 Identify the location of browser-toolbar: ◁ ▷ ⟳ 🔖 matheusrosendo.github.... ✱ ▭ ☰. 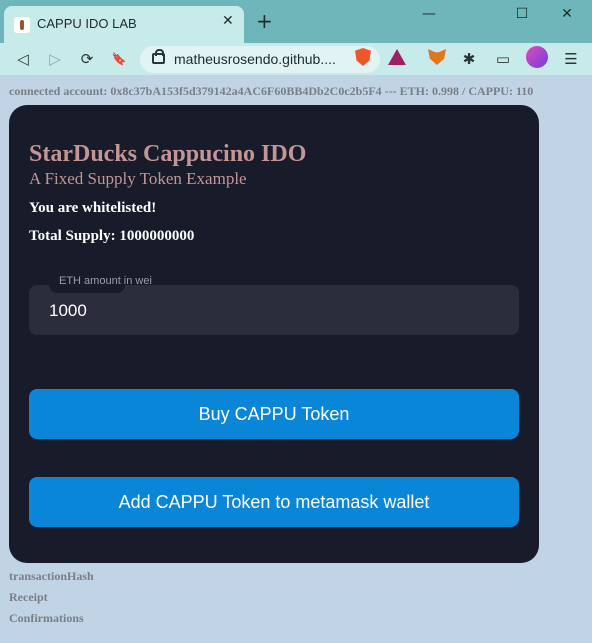
(296, 59).